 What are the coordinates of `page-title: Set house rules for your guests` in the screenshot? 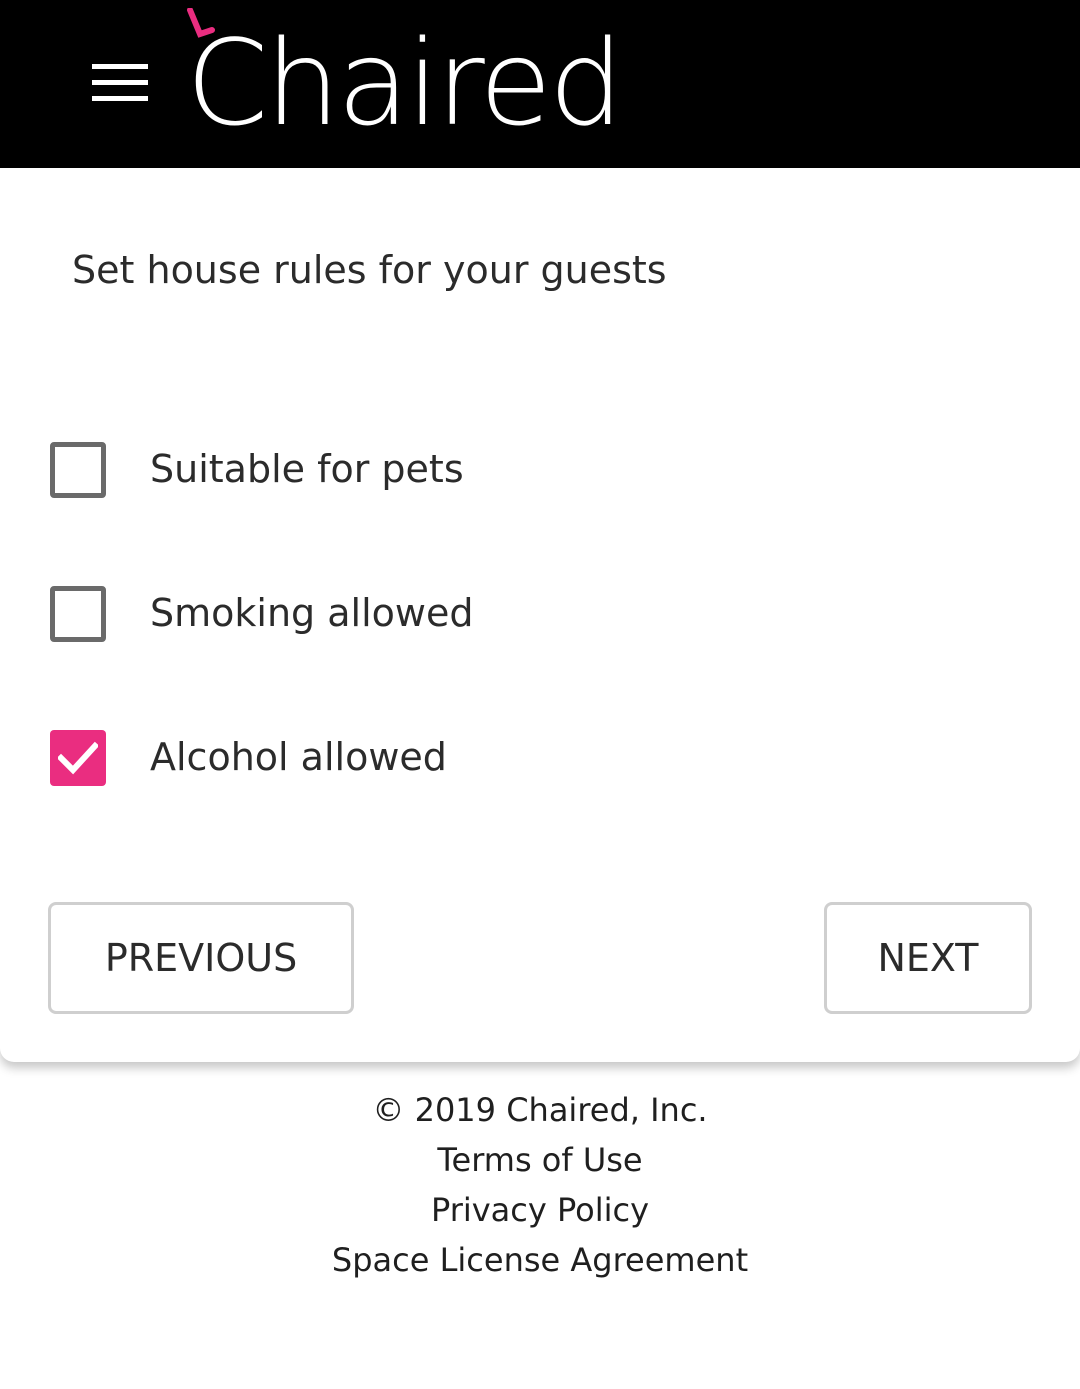 It's located at (369, 270).